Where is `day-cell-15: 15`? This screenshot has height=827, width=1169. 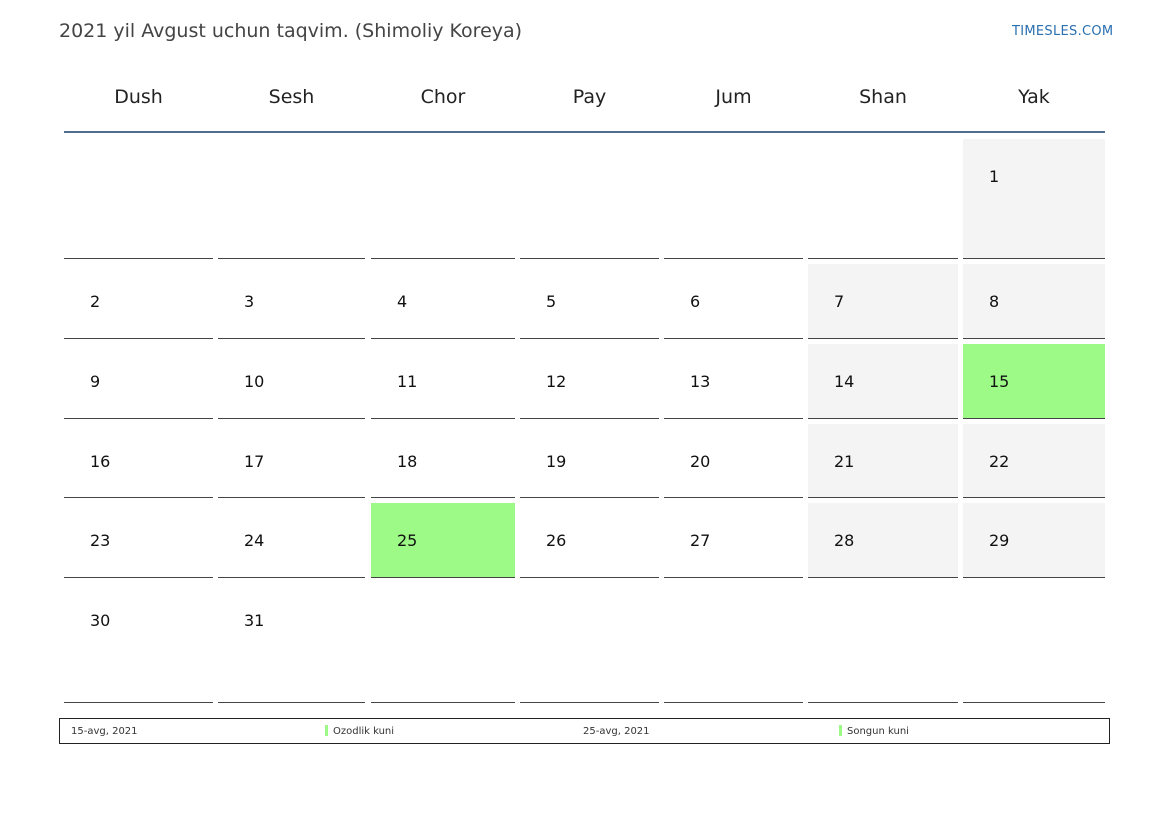 day-cell-15: 15 is located at coordinates (1034, 381).